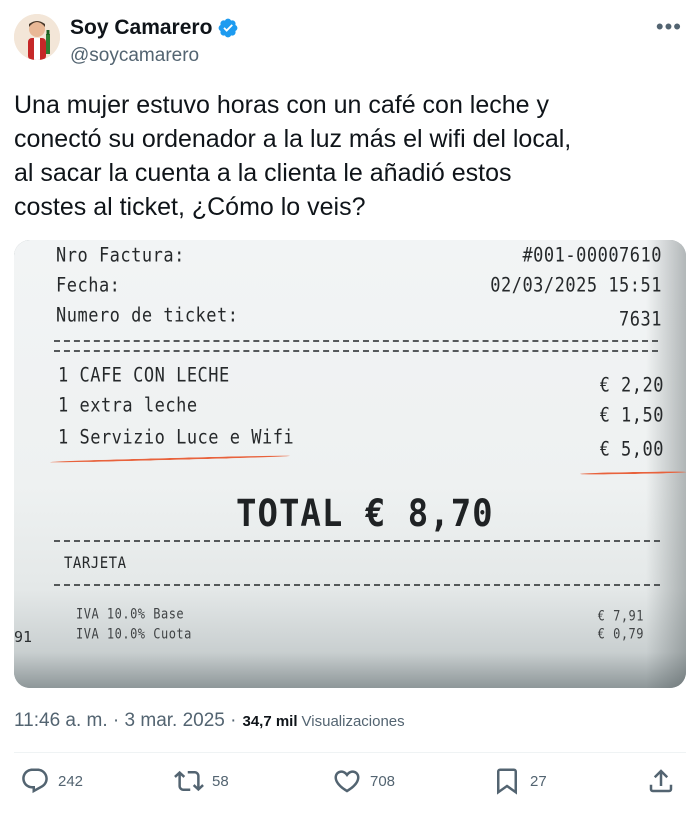 This screenshot has height=820, width=700. I want to click on views-count: 34,7 mil, so click(270, 721).